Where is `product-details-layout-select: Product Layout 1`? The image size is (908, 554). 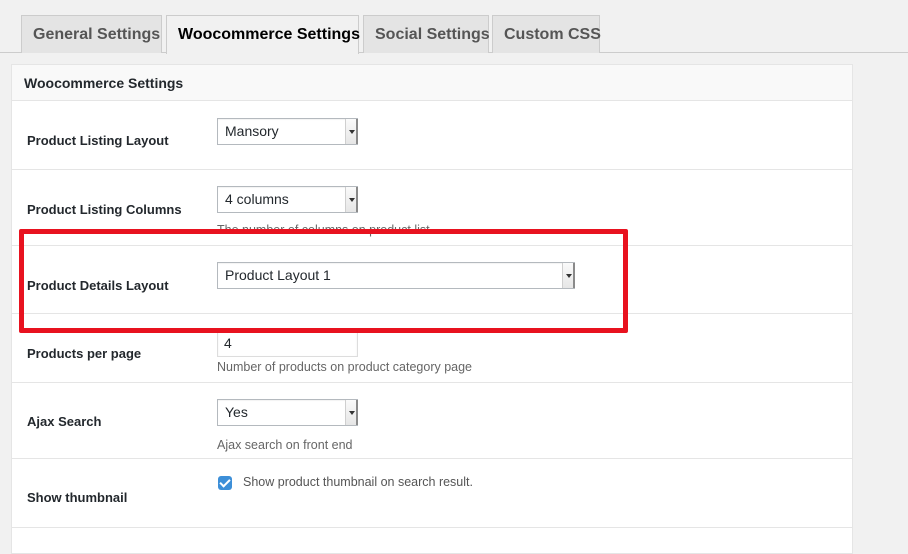
product-details-layout-select: Product Layout 1 is located at coordinates (396, 275).